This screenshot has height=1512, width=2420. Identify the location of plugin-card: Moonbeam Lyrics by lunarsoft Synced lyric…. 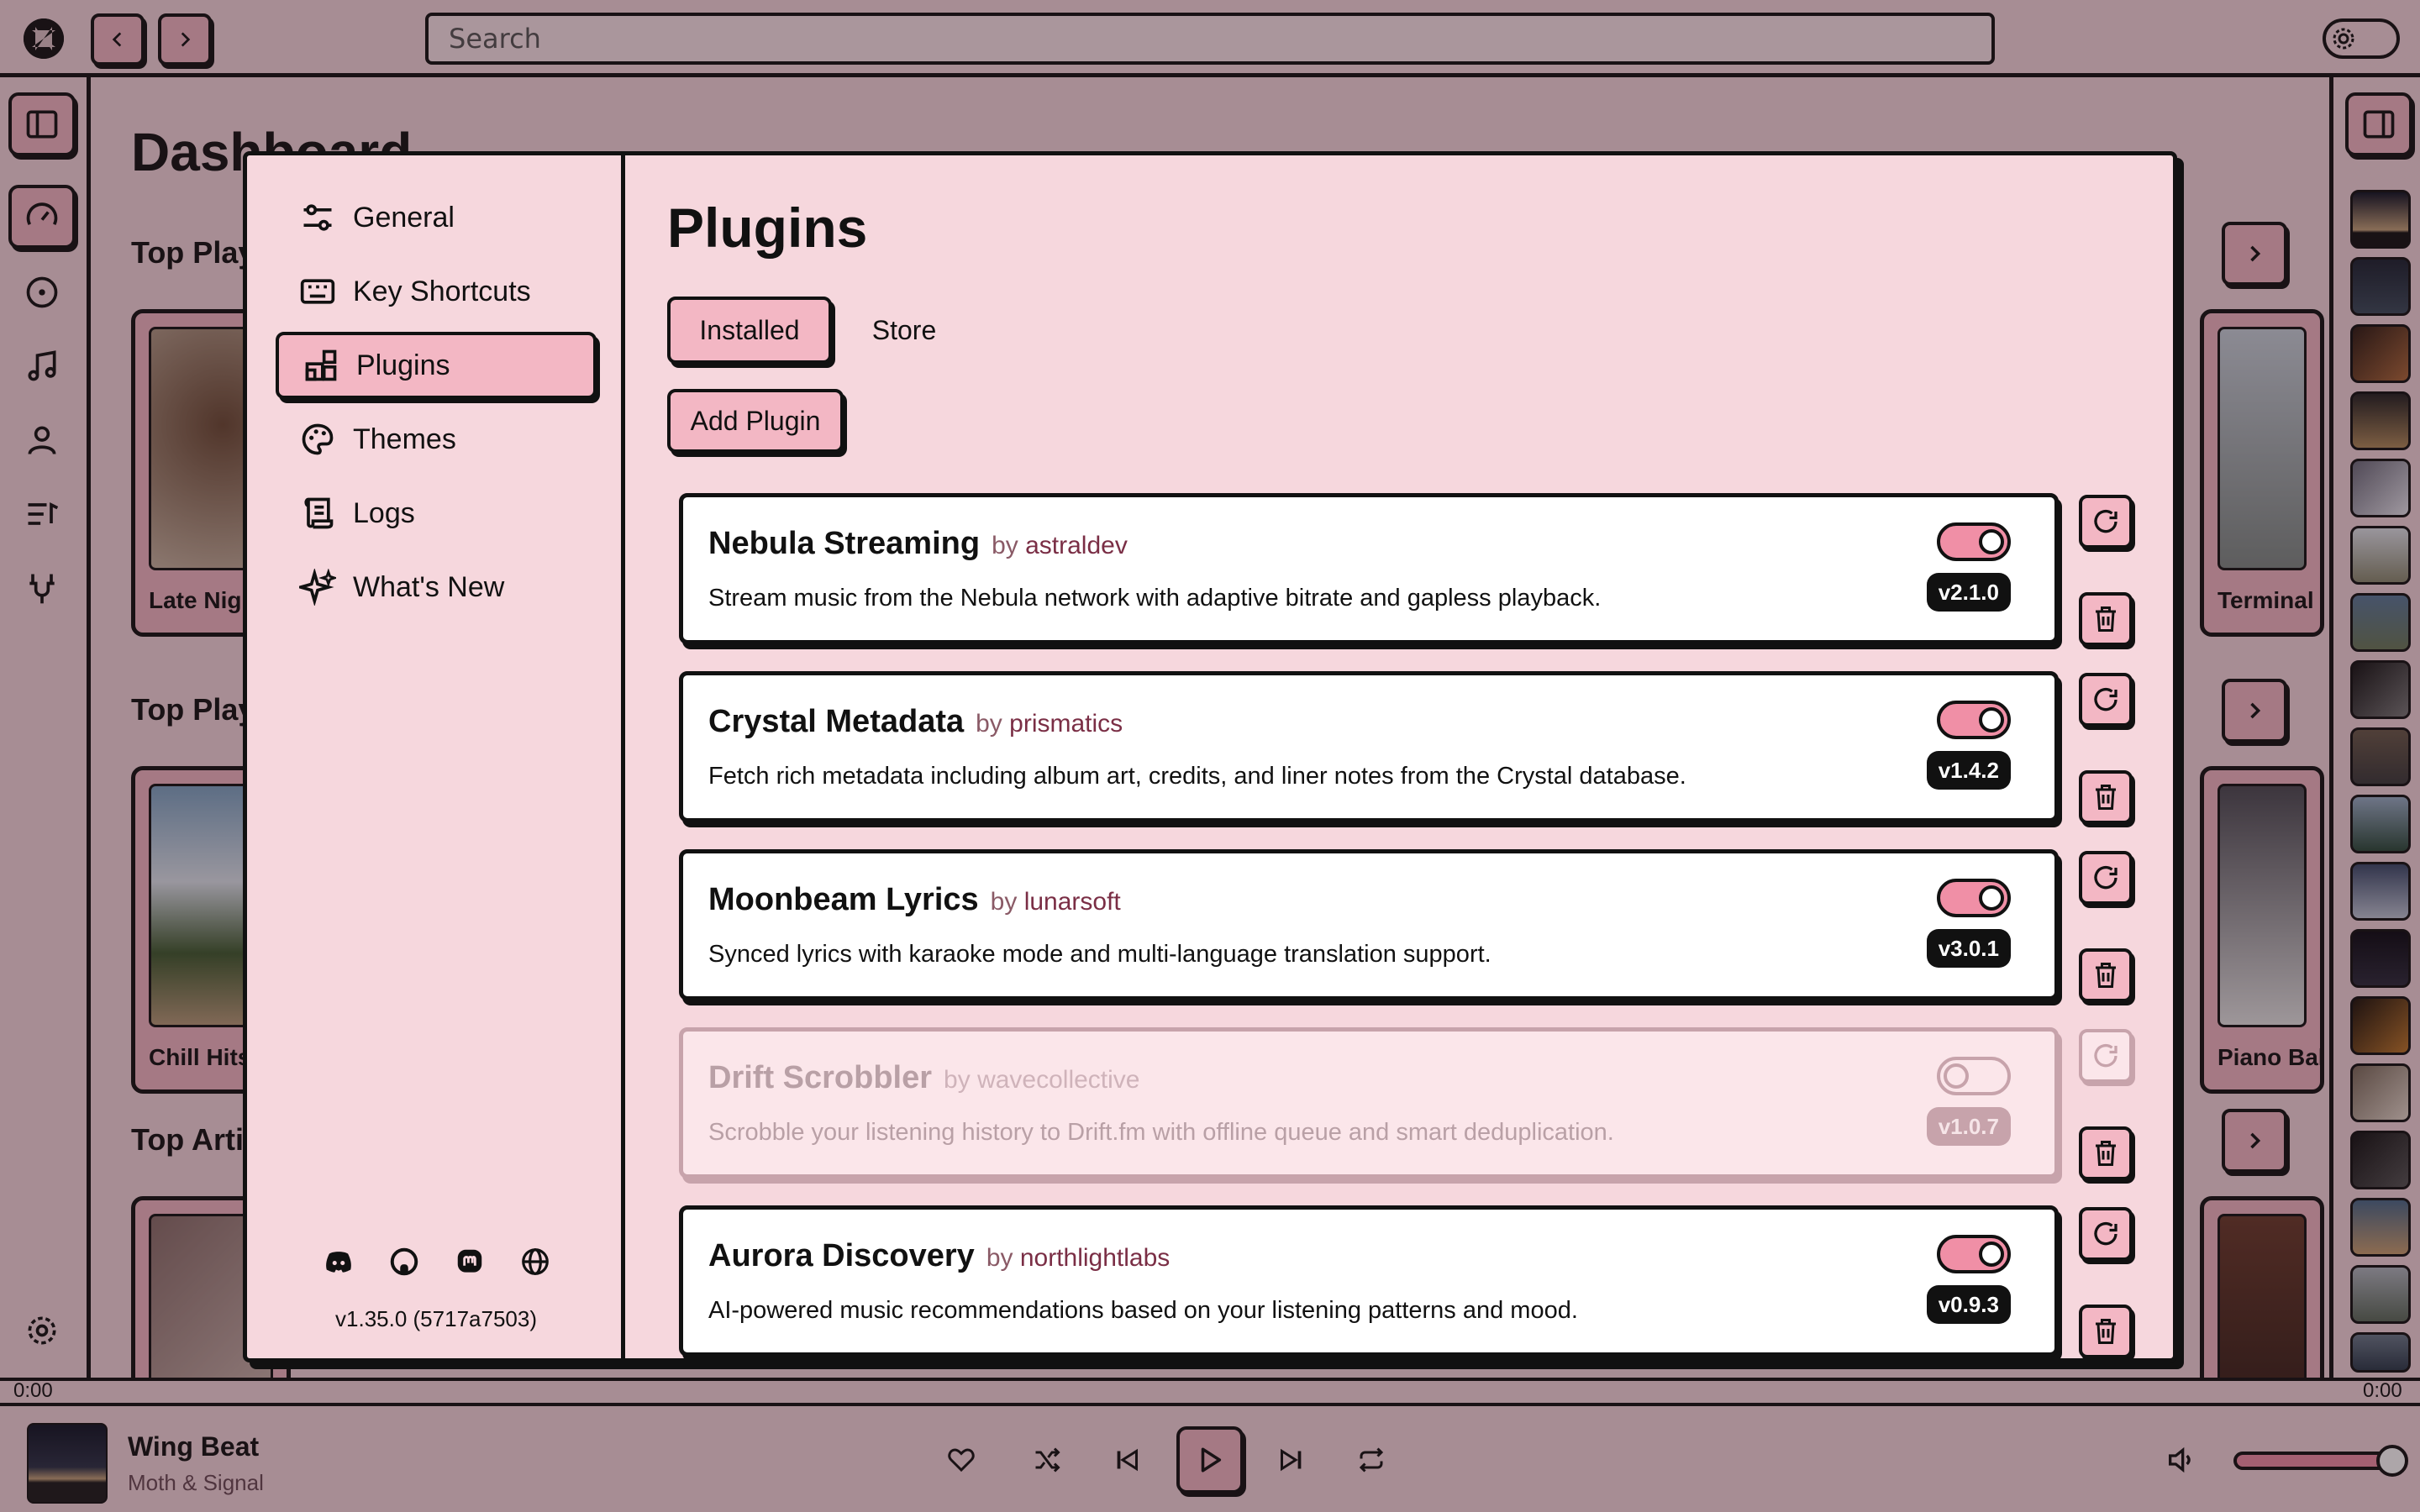
(1369, 924).